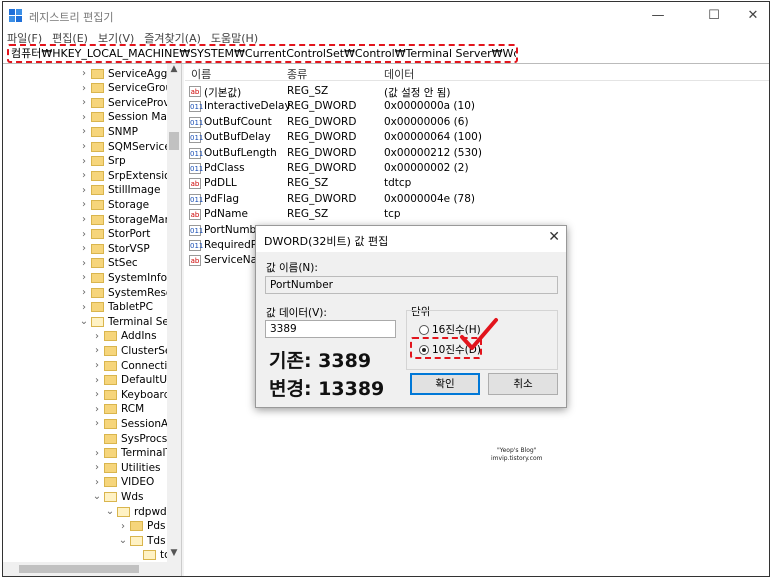  I want to click on value-data-input: 3389, so click(330, 329).